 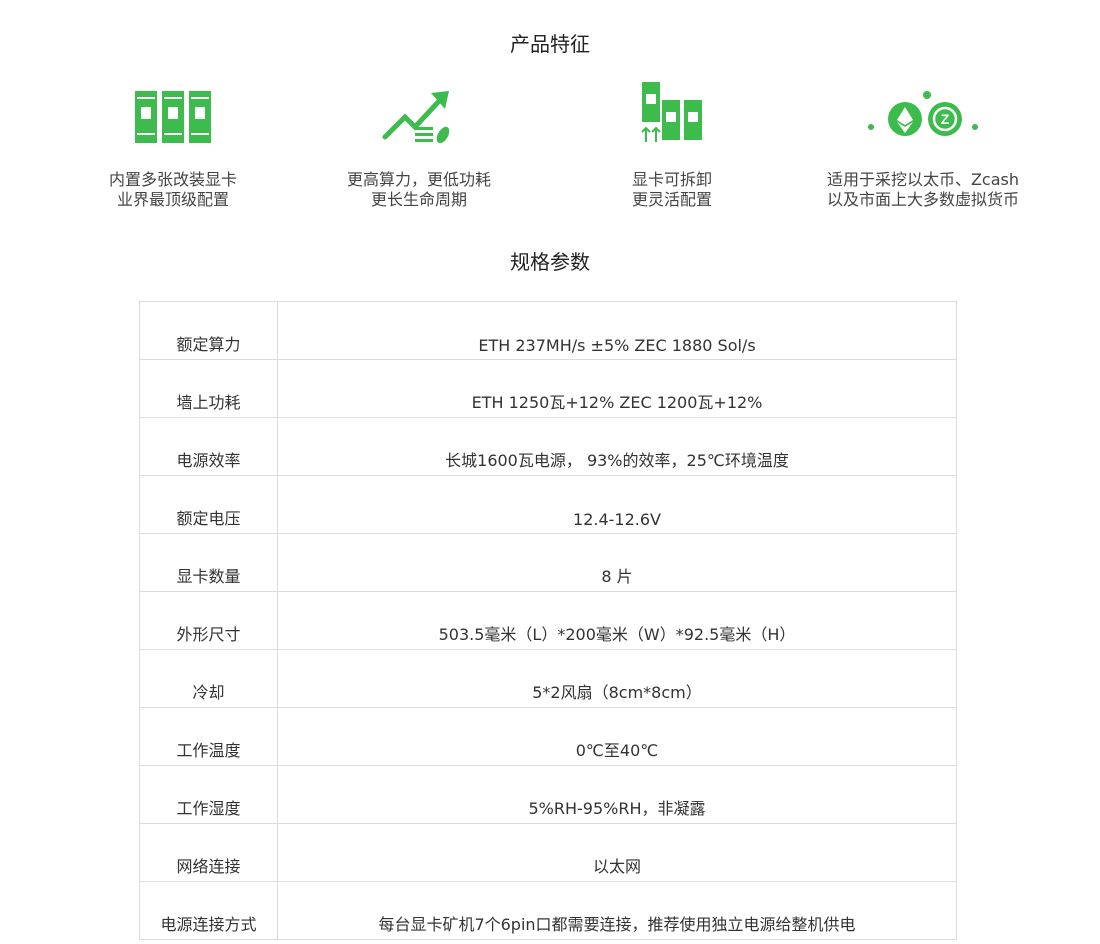 I want to click on spec-label: 额定电压, so click(x=208, y=504).